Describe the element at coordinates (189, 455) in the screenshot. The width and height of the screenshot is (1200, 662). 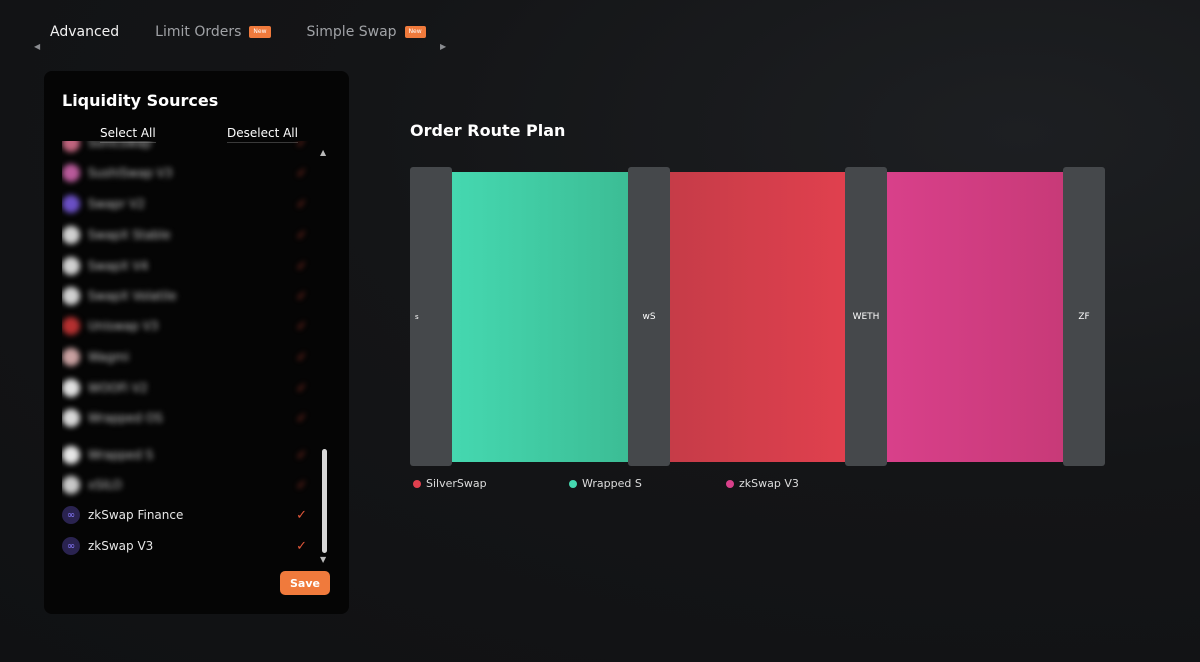
I see `source-item: Wrapped S ✓` at that location.